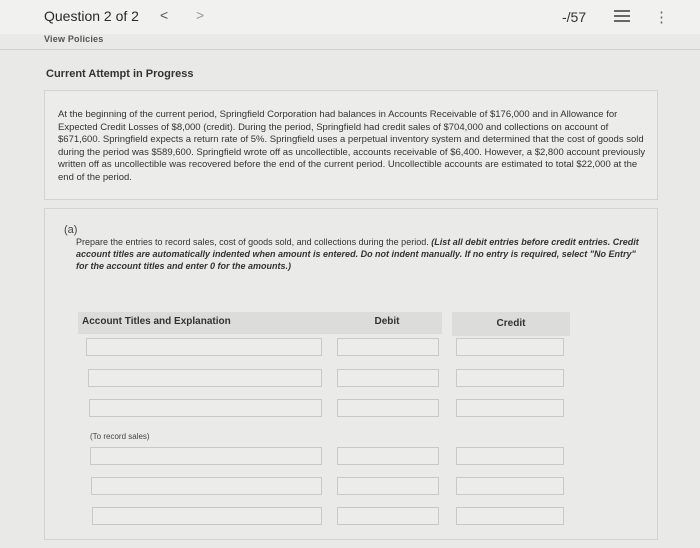 Image resolution: width=700 pixels, height=548 pixels. What do you see at coordinates (71, 230) in the screenshot?
I see `part-label: (a)` at bounding box center [71, 230].